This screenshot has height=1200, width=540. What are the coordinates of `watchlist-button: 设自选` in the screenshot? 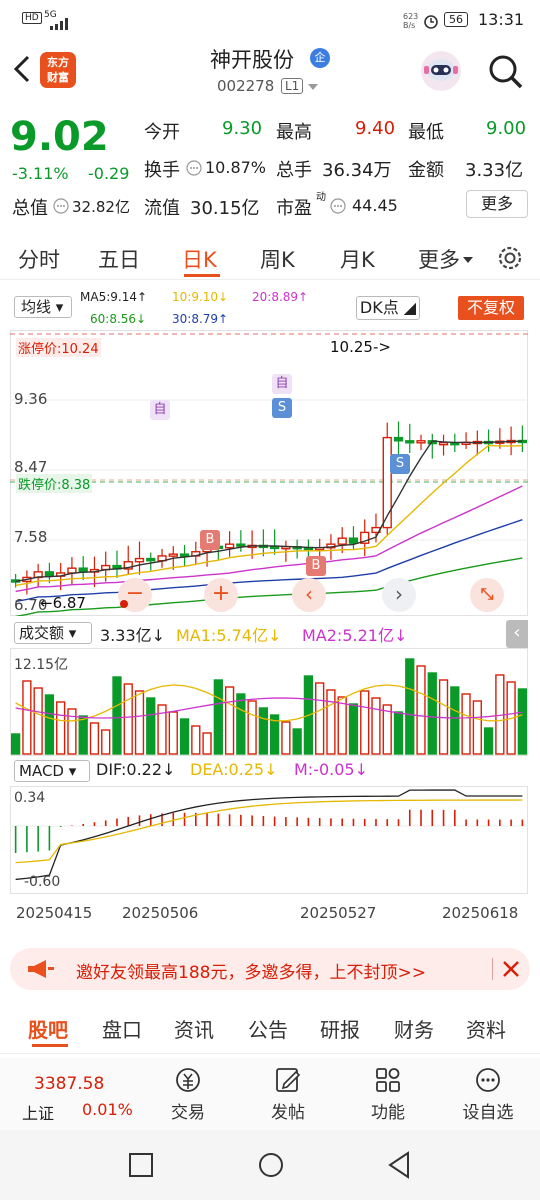 It's located at (488, 1094).